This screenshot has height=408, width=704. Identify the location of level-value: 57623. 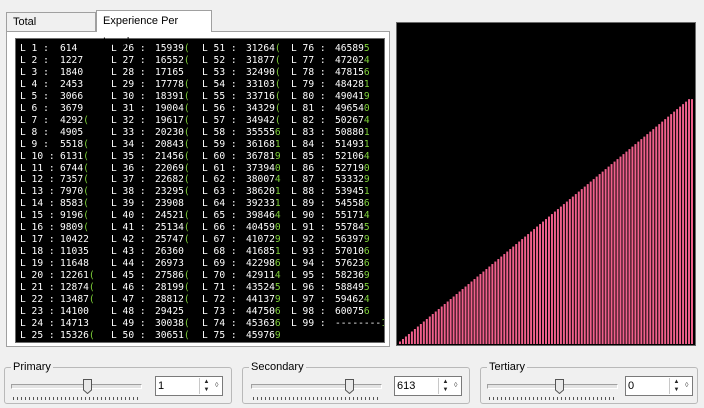
(349, 264).